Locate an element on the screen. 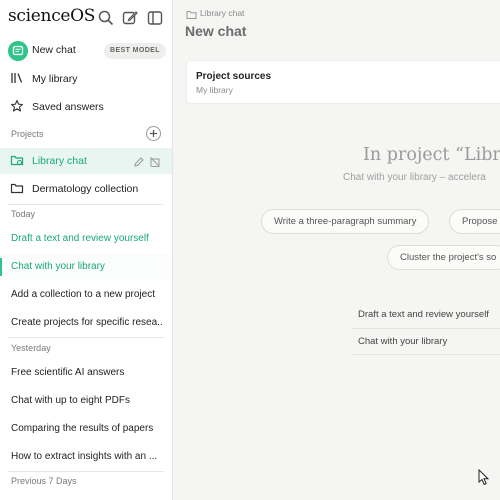 The image size is (500, 500). suggested-prompt-label: Chat with your library is located at coordinates (403, 341).